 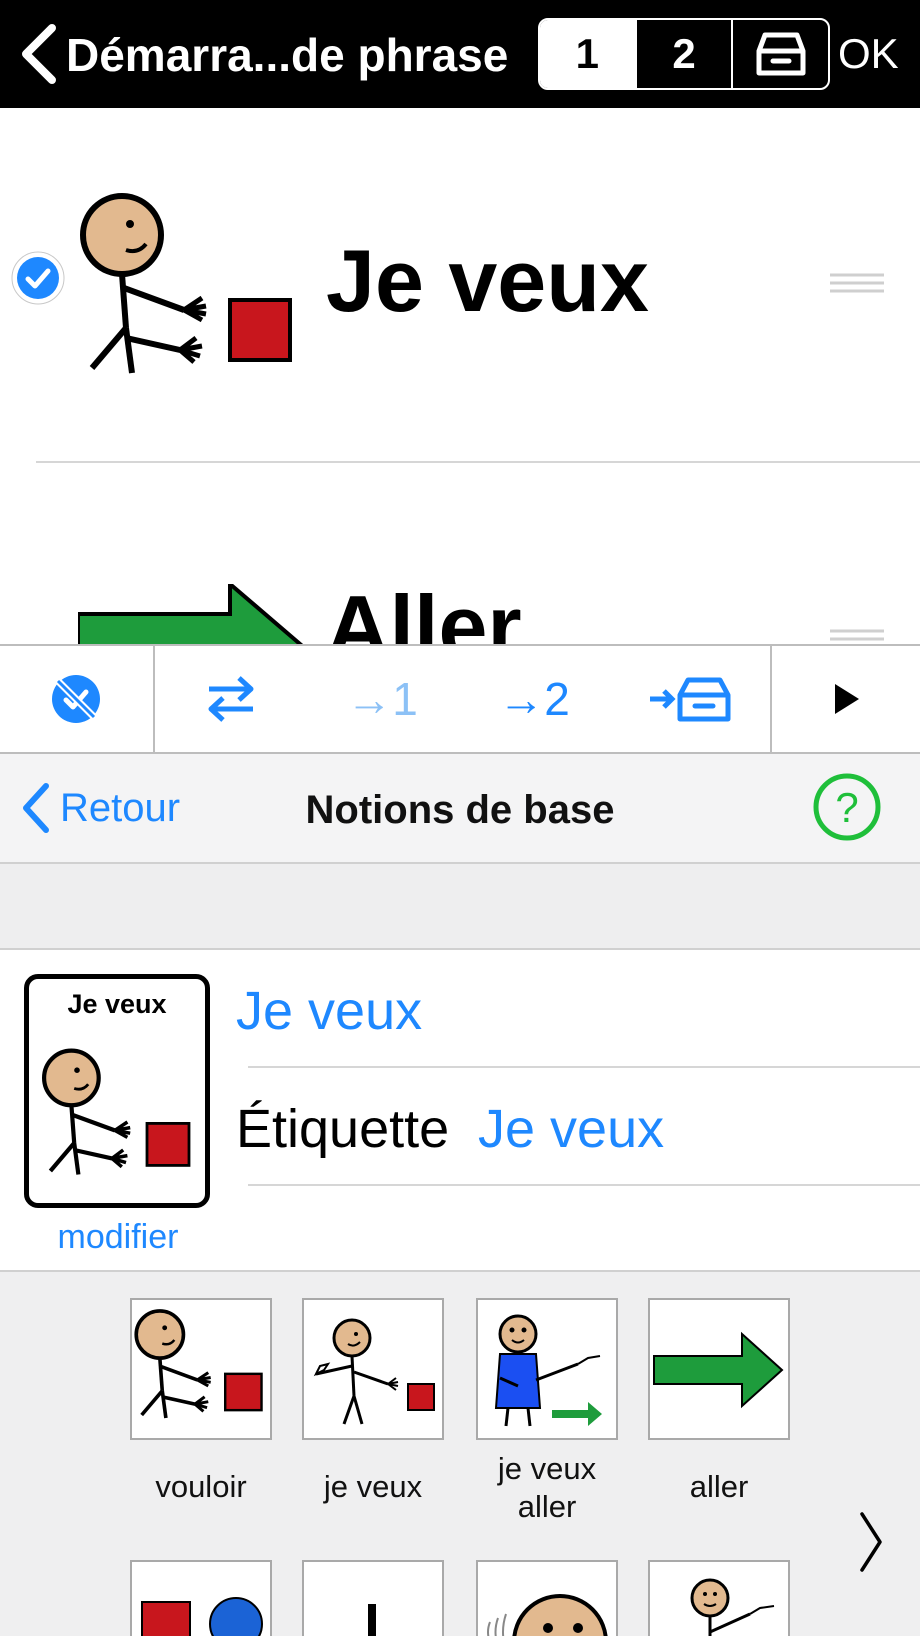 I want to click on next-page-chevron-icon, so click(x=871, y=1542).